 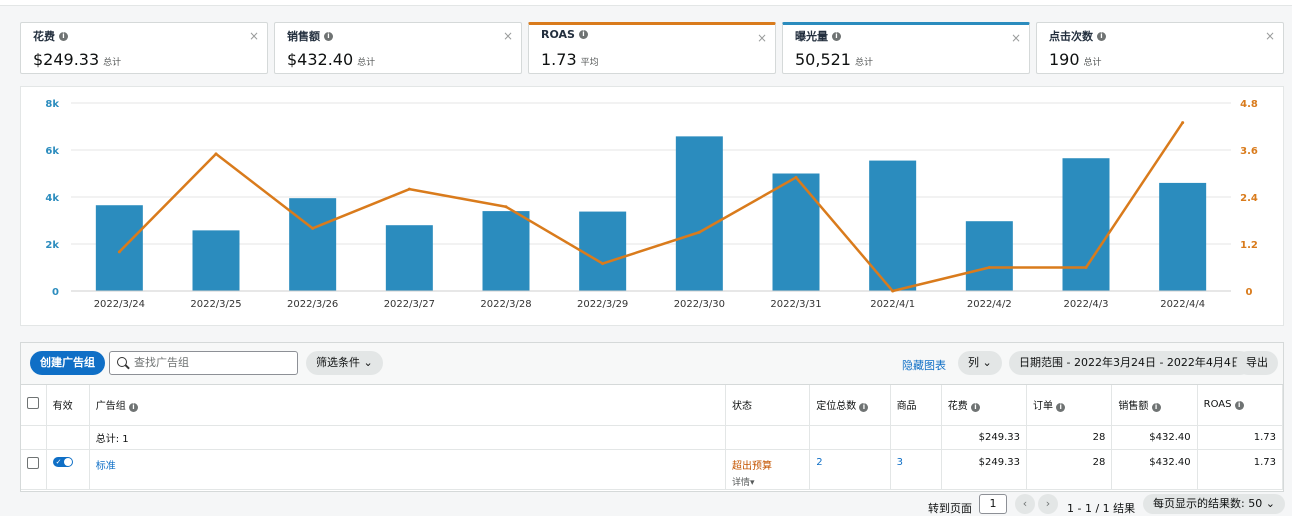 I want to click on right-axis-tick-label: 2.4, so click(x=1249, y=198).